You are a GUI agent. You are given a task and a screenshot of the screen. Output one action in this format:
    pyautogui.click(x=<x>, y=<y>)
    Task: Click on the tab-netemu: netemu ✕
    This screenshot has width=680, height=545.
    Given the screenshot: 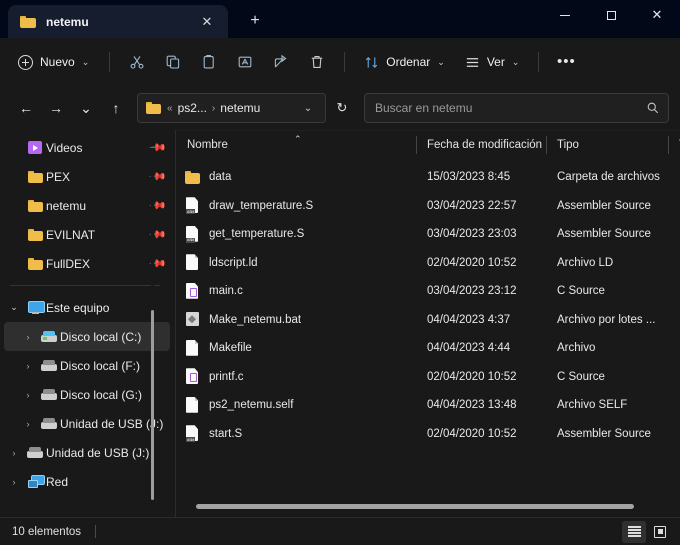 What is the action you would take?
    pyautogui.click(x=118, y=21)
    